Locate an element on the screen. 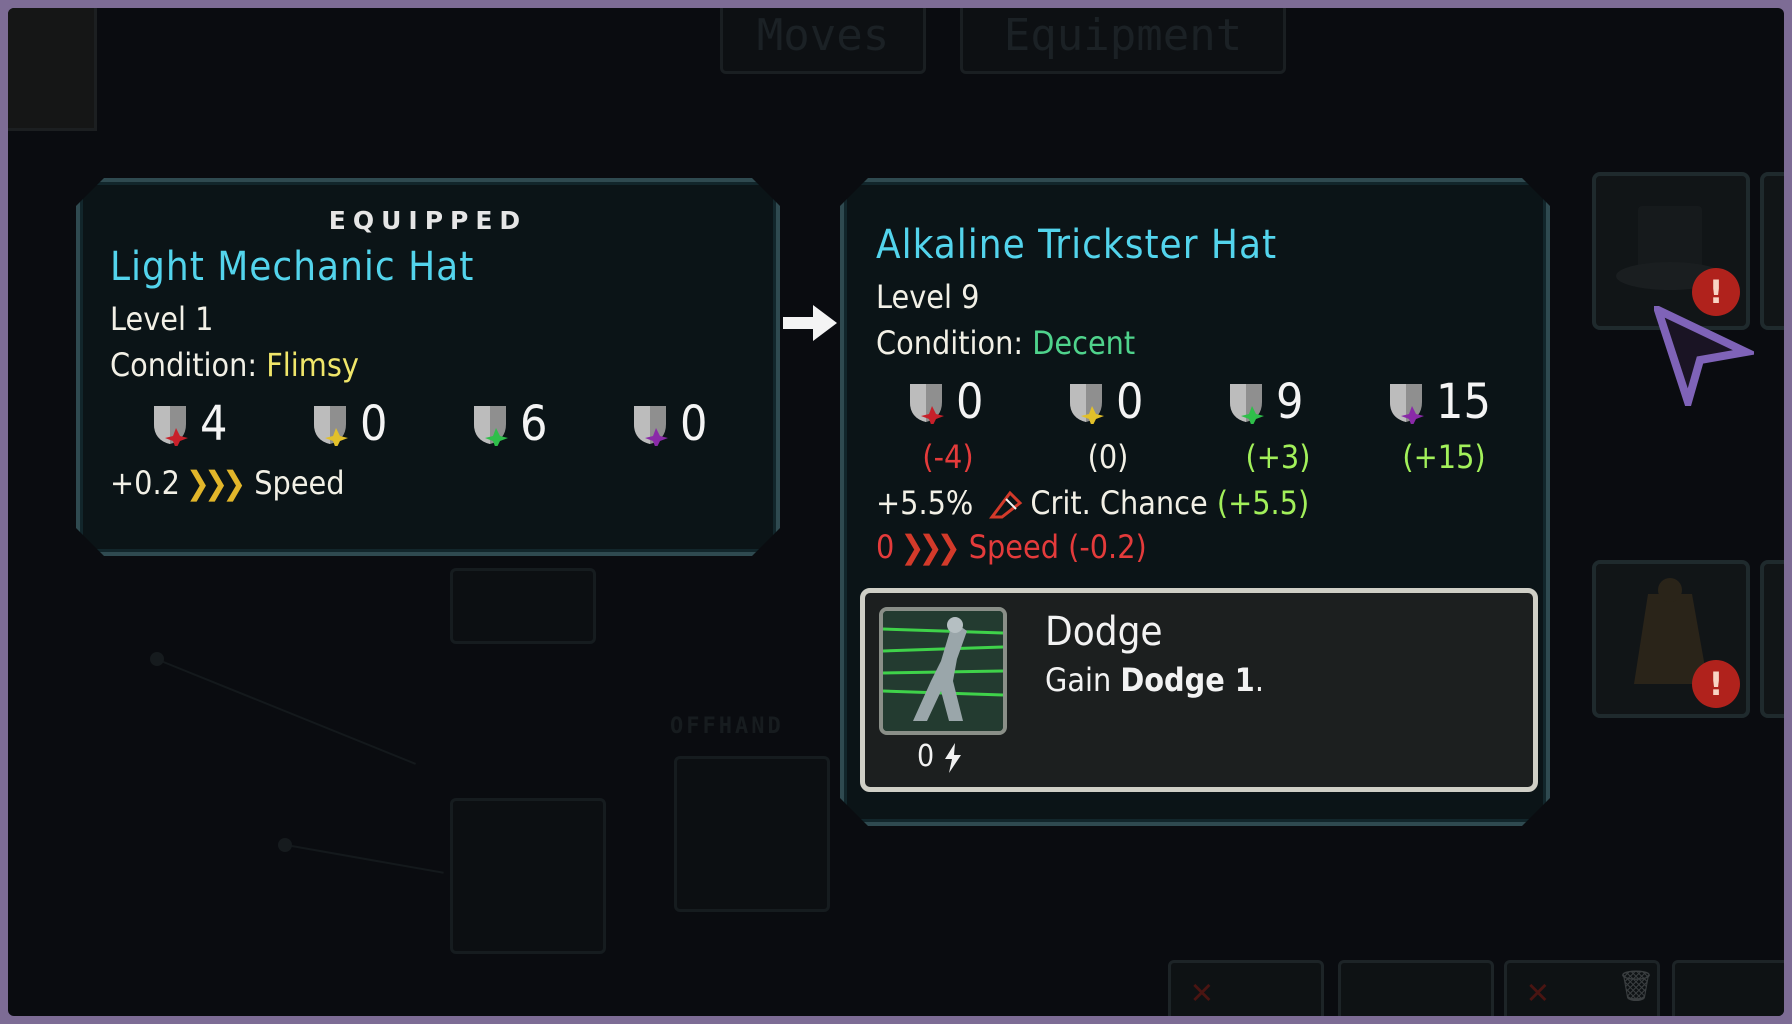 Image resolution: width=1792 pixels, height=1024 pixels. stat-red: 0 is located at coordinates (944, 402).